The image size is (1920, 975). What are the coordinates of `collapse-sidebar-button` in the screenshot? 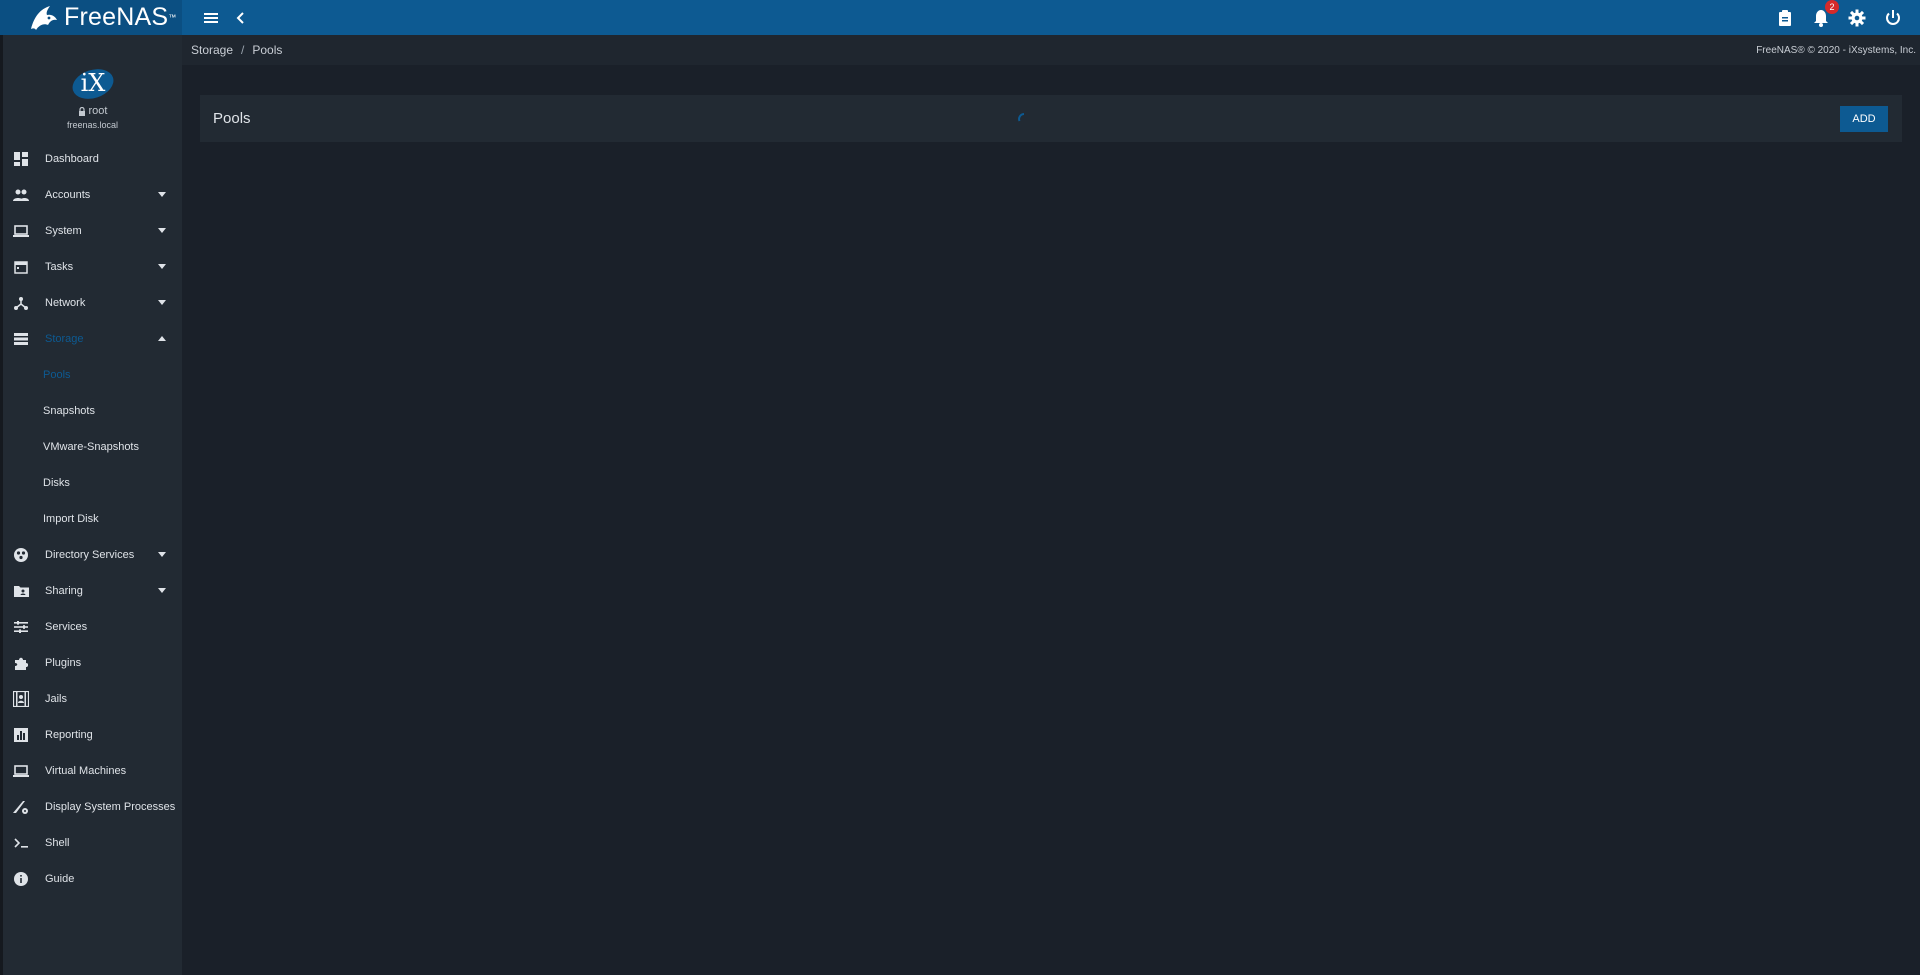 It's located at (241, 18).